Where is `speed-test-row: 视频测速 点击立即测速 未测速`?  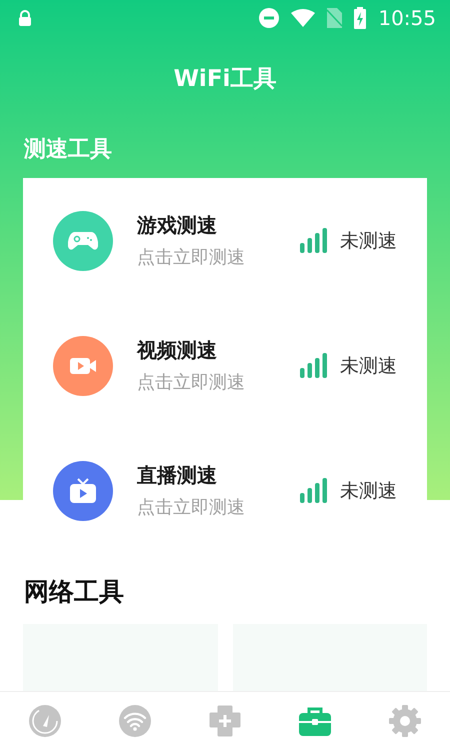 speed-test-row: 视频测速 点击立即测速 未测速 is located at coordinates (225, 365).